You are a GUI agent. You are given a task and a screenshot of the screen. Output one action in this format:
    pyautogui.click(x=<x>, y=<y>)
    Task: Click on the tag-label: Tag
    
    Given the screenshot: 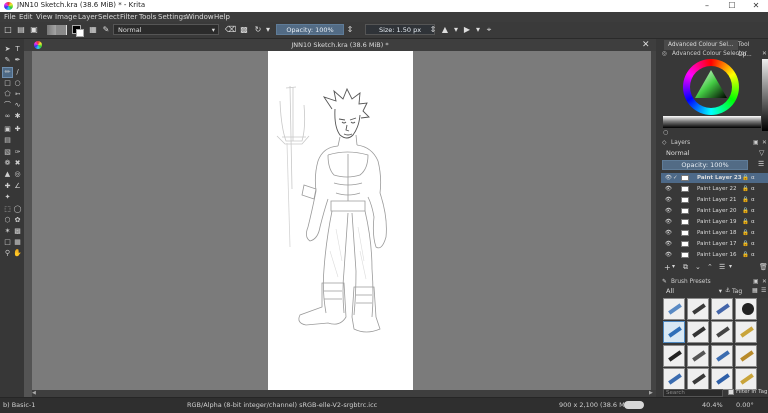 What is the action you would take?
    pyautogui.click(x=737, y=292)
    